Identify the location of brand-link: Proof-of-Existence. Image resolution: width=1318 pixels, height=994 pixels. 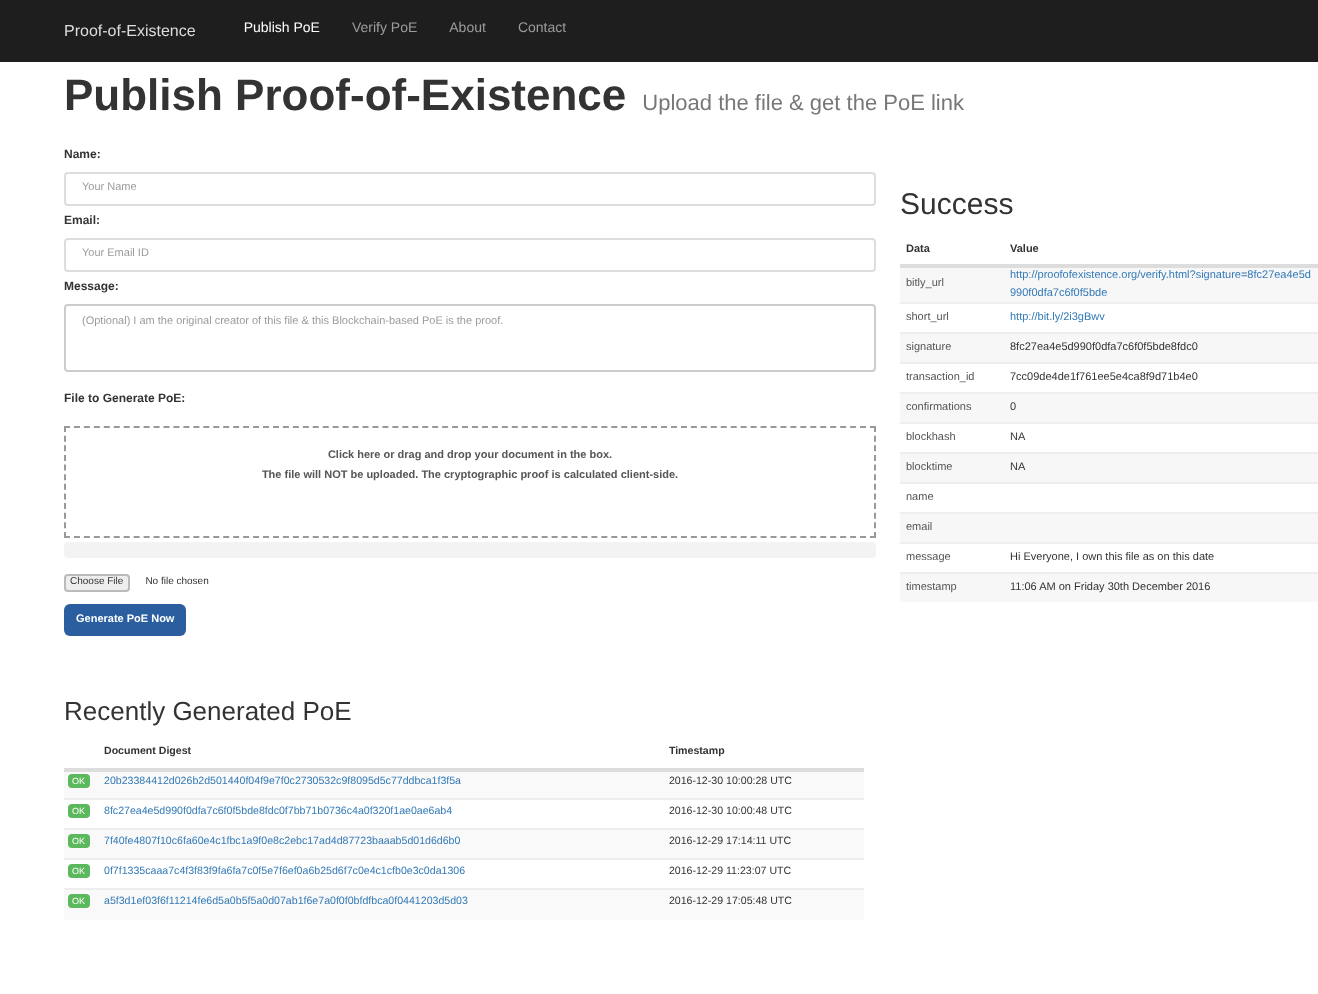
(130, 31).